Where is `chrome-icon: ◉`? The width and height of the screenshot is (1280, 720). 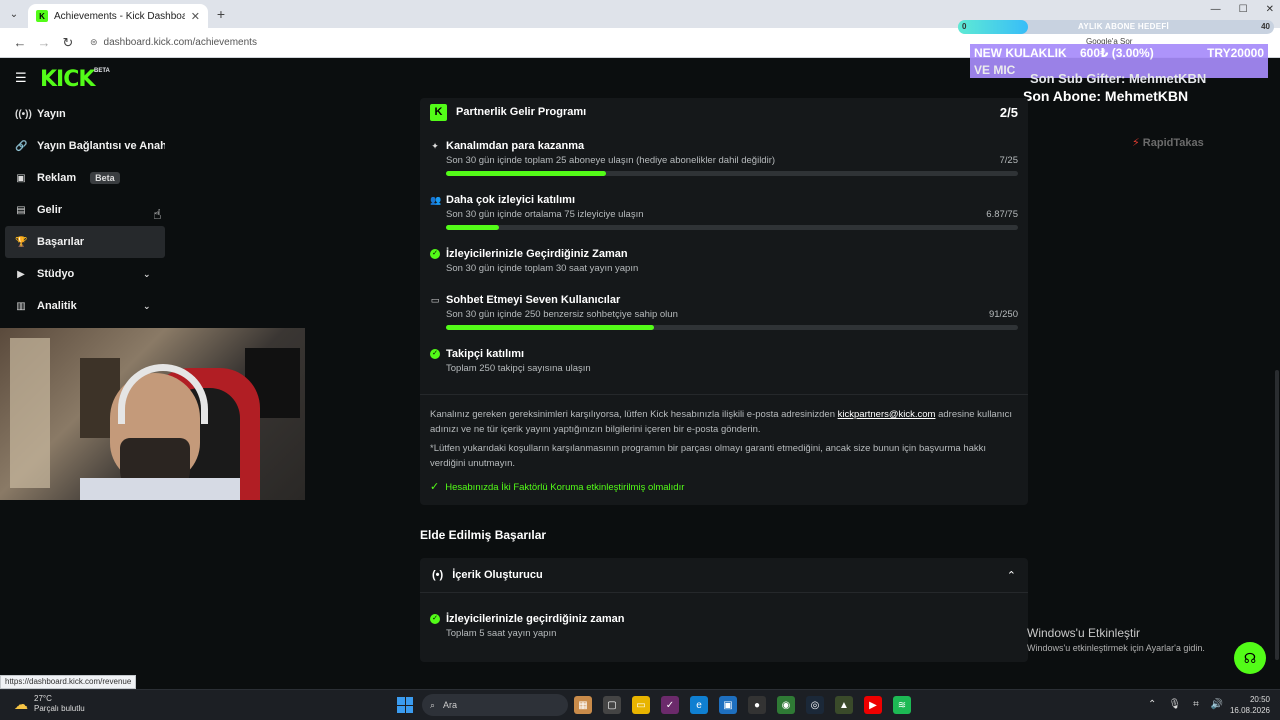 chrome-icon: ◉ is located at coordinates (786, 705).